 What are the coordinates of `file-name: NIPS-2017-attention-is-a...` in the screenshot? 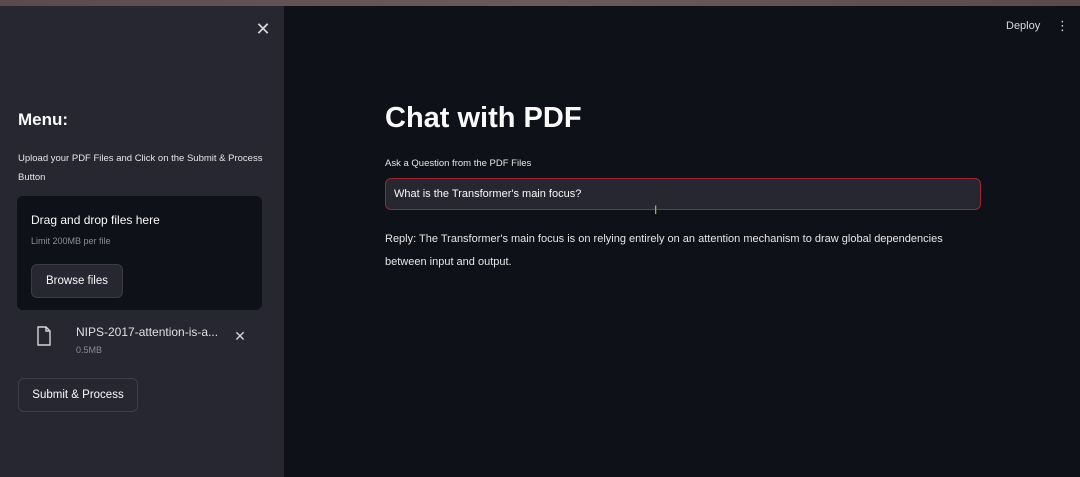 It's located at (147, 332).